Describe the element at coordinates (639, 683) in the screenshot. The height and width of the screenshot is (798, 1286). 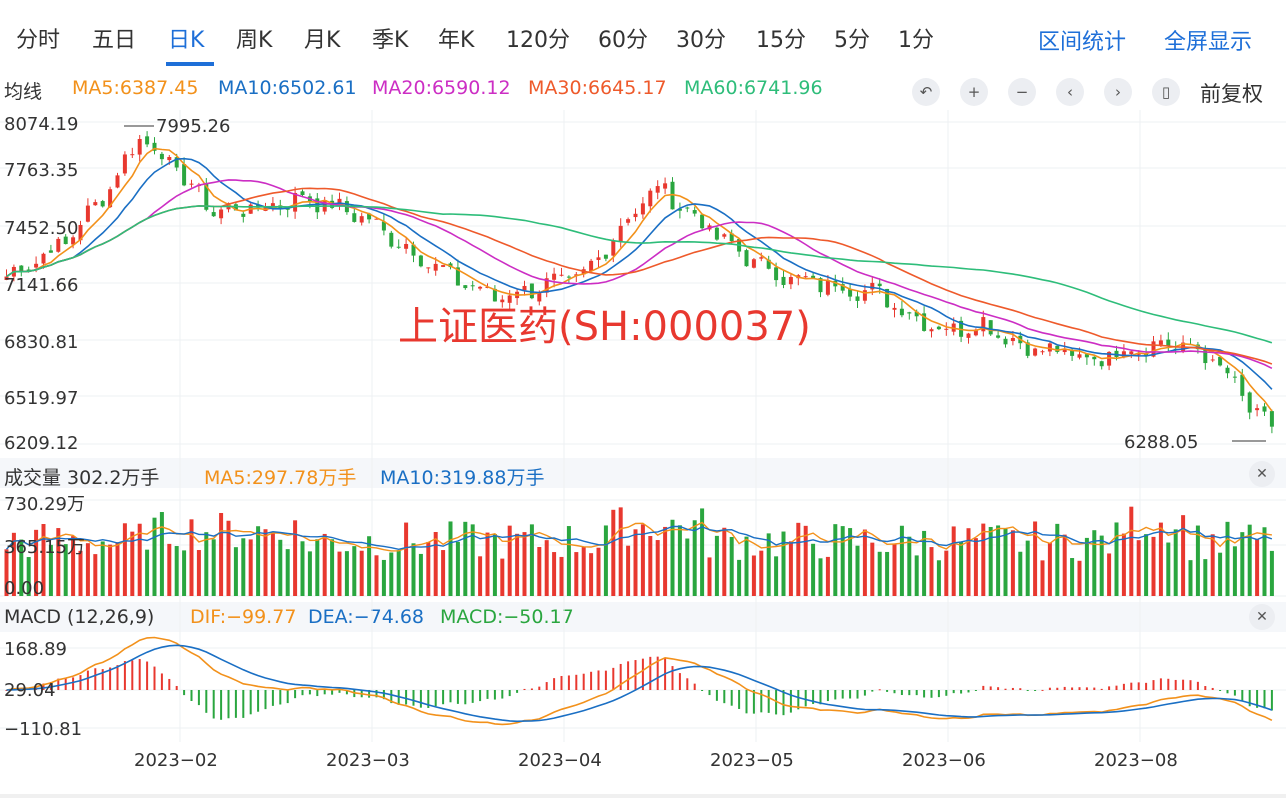
I see `dea-line` at that location.